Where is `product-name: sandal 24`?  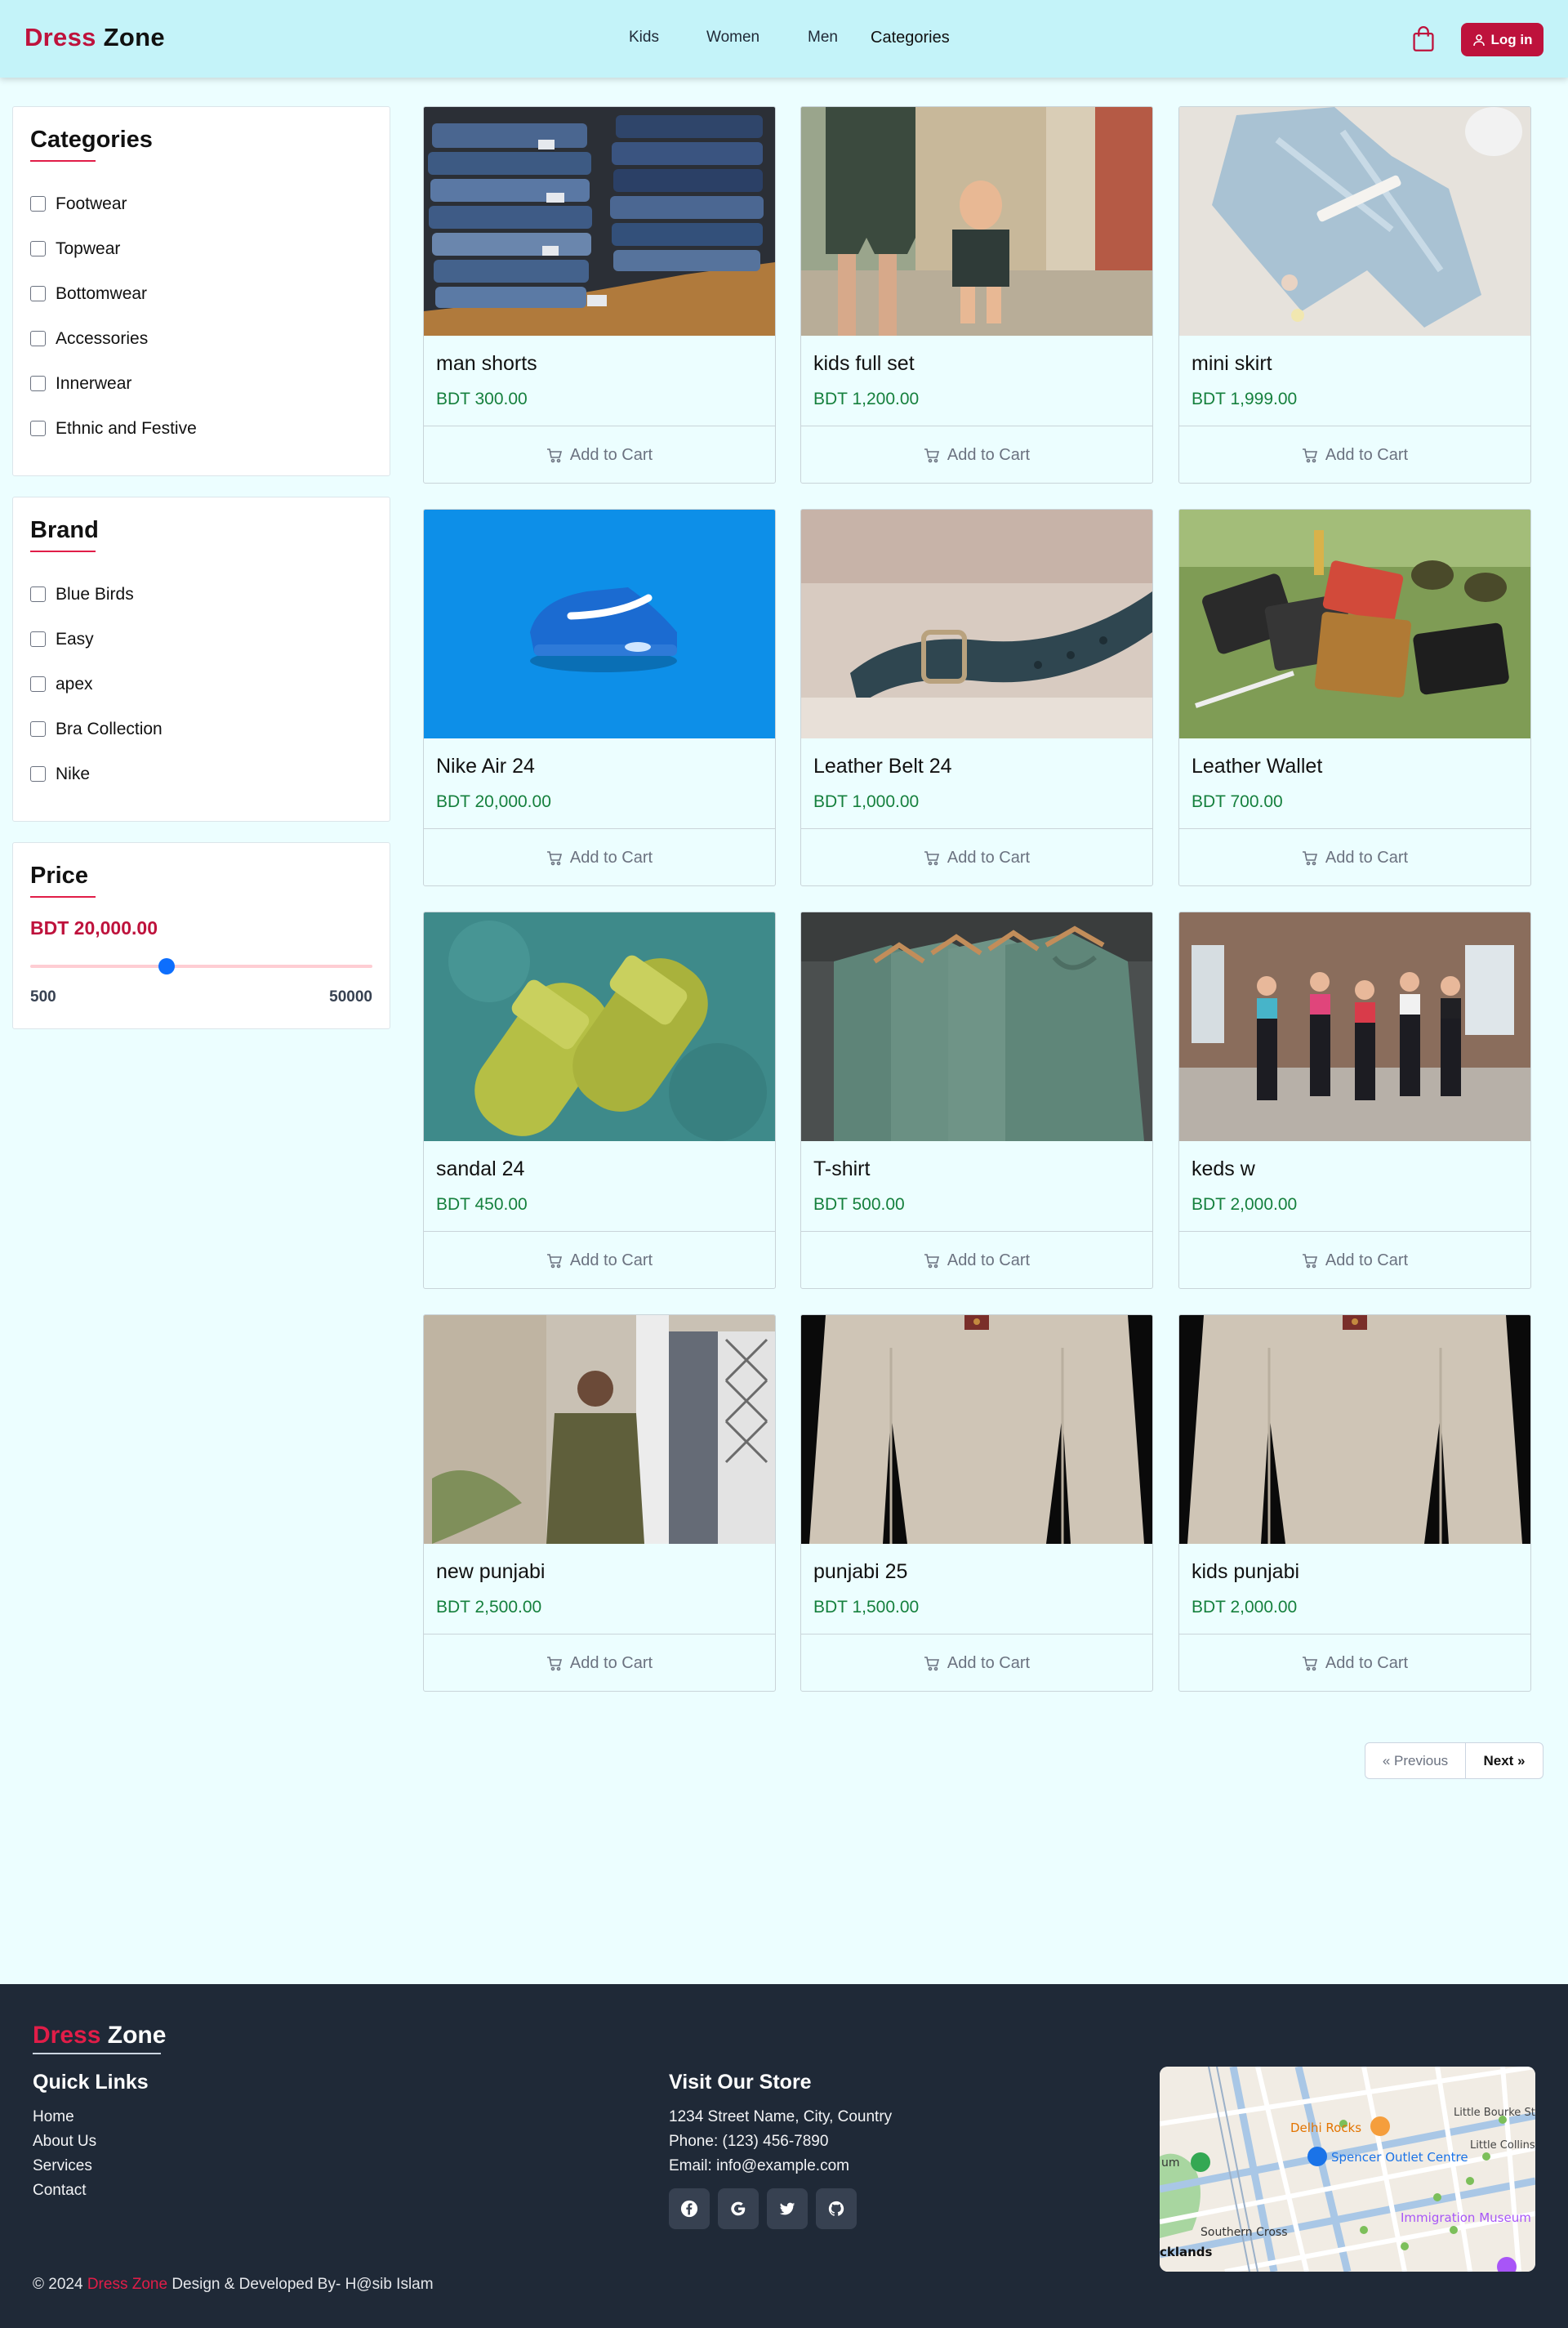
product-name: sandal 24 is located at coordinates (480, 1169).